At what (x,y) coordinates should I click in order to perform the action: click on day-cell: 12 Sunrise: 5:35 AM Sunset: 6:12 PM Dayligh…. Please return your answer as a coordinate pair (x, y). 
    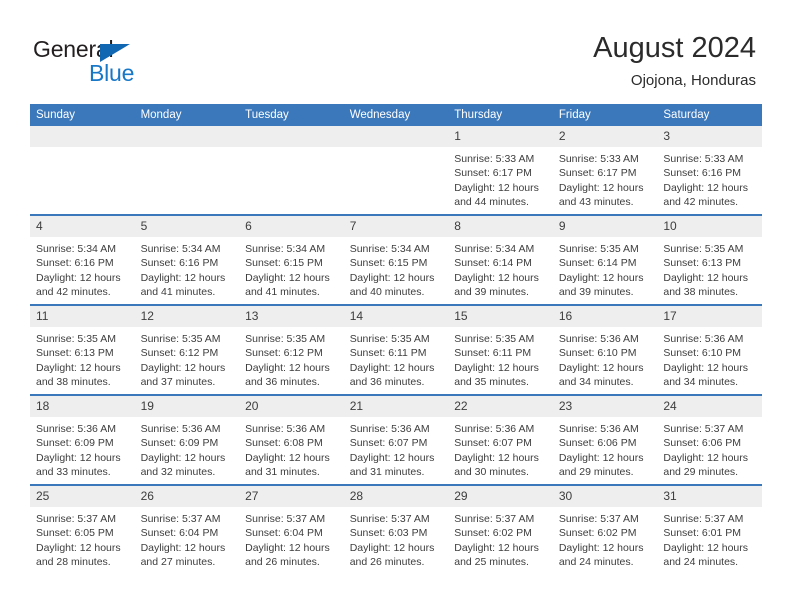
    Looking at the image, I should click on (187, 349).